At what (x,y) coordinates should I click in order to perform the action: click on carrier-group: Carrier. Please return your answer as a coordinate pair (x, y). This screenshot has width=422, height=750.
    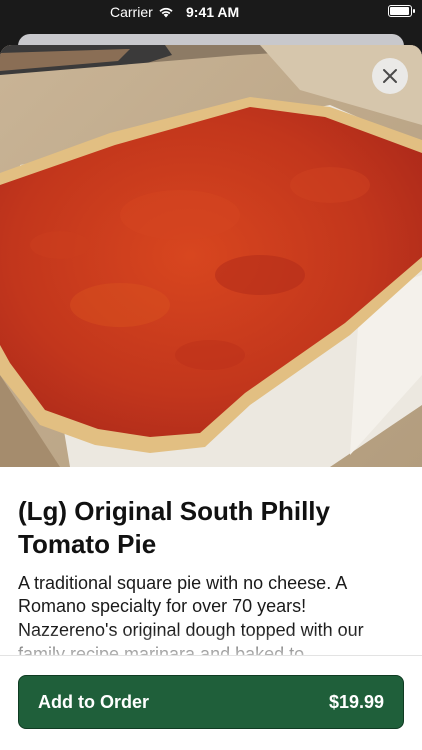
    Looking at the image, I should click on (142, 12).